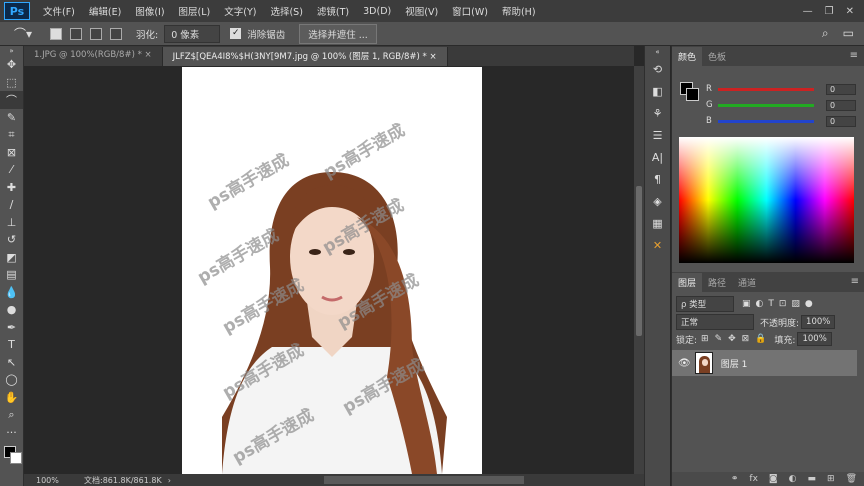  Describe the element at coordinates (717, 56) in the screenshot. I see `tab-swatches: 色板` at that location.